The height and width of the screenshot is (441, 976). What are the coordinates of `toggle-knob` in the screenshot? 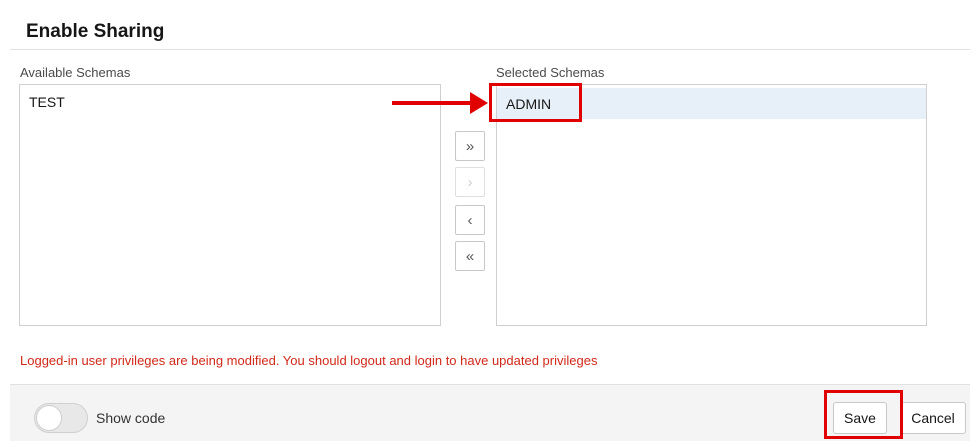 It's located at (49, 418).